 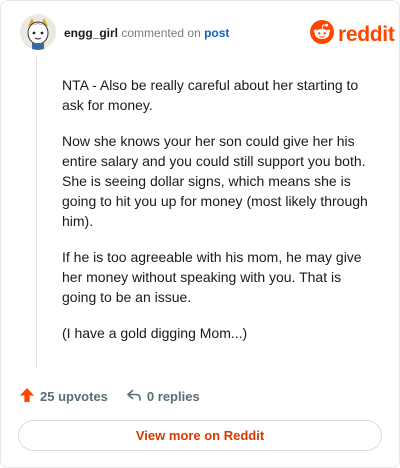 What do you see at coordinates (155, 333) in the screenshot?
I see `comment-paragraph: (I have a gold digging Mom...)` at bounding box center [155, 333].